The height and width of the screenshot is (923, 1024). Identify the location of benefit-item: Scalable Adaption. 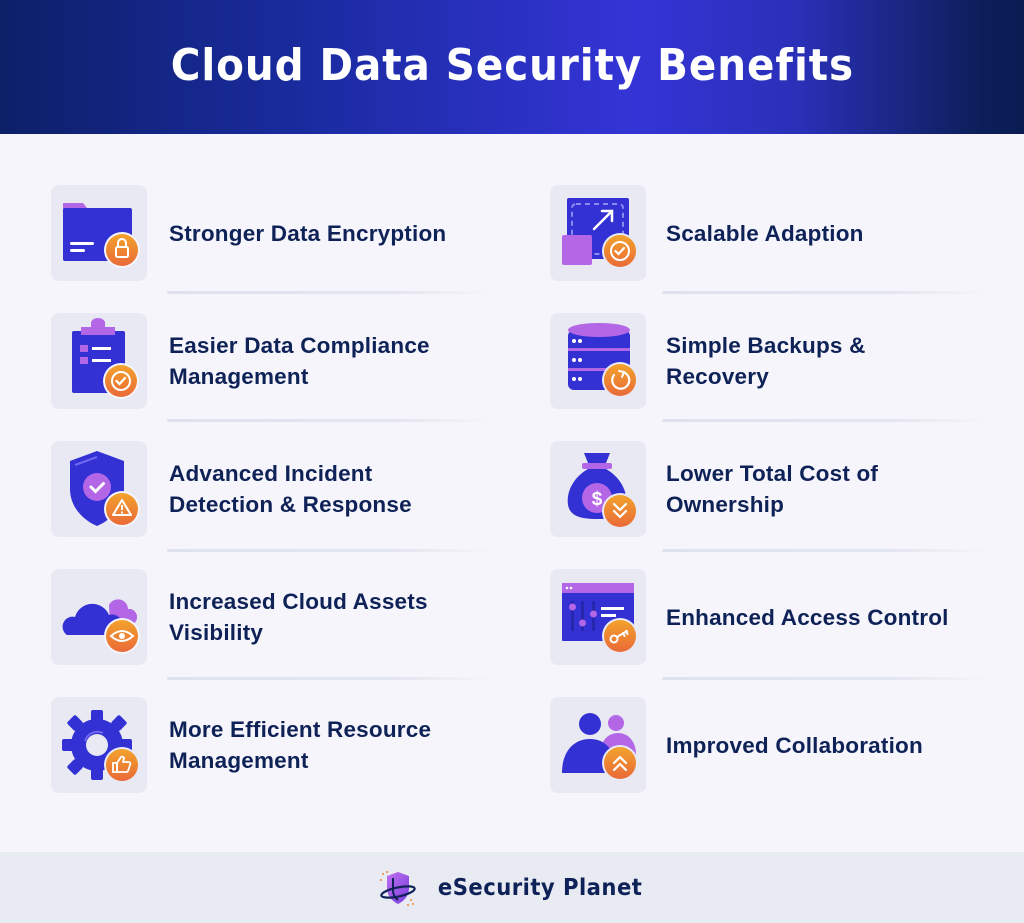
(780, 233).